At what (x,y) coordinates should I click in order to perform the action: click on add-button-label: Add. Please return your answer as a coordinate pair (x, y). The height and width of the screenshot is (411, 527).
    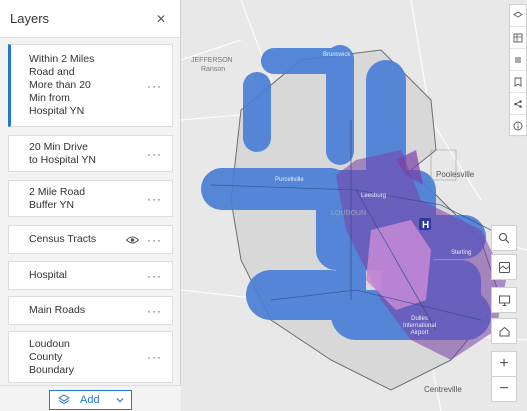
    Looking at the image, I should click on (90, 400).